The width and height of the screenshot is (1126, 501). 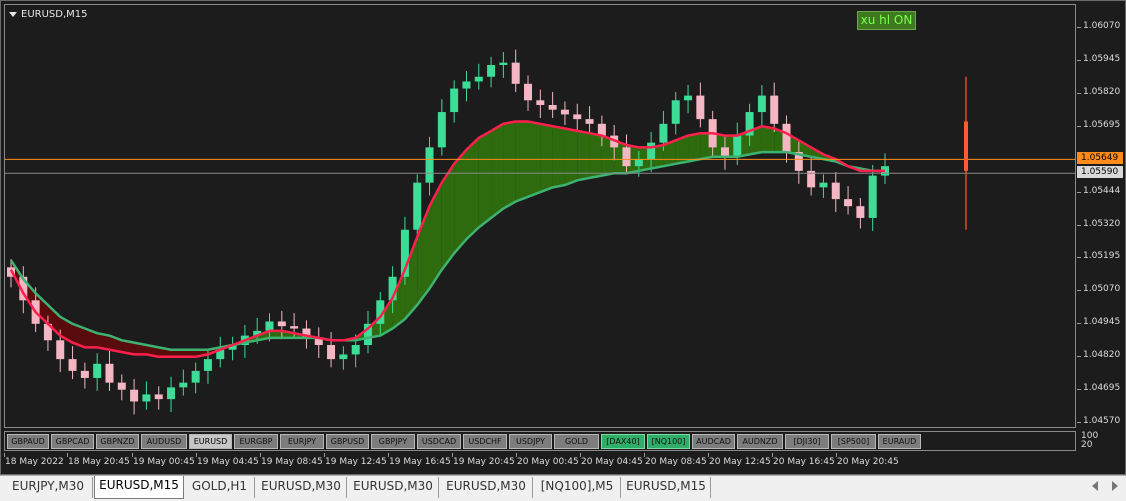 What do you see at coordinates (302, 441) in the screenshot?
I see `symbol-button-eurjpy: EURJPY` at bounding box center [302, 441].